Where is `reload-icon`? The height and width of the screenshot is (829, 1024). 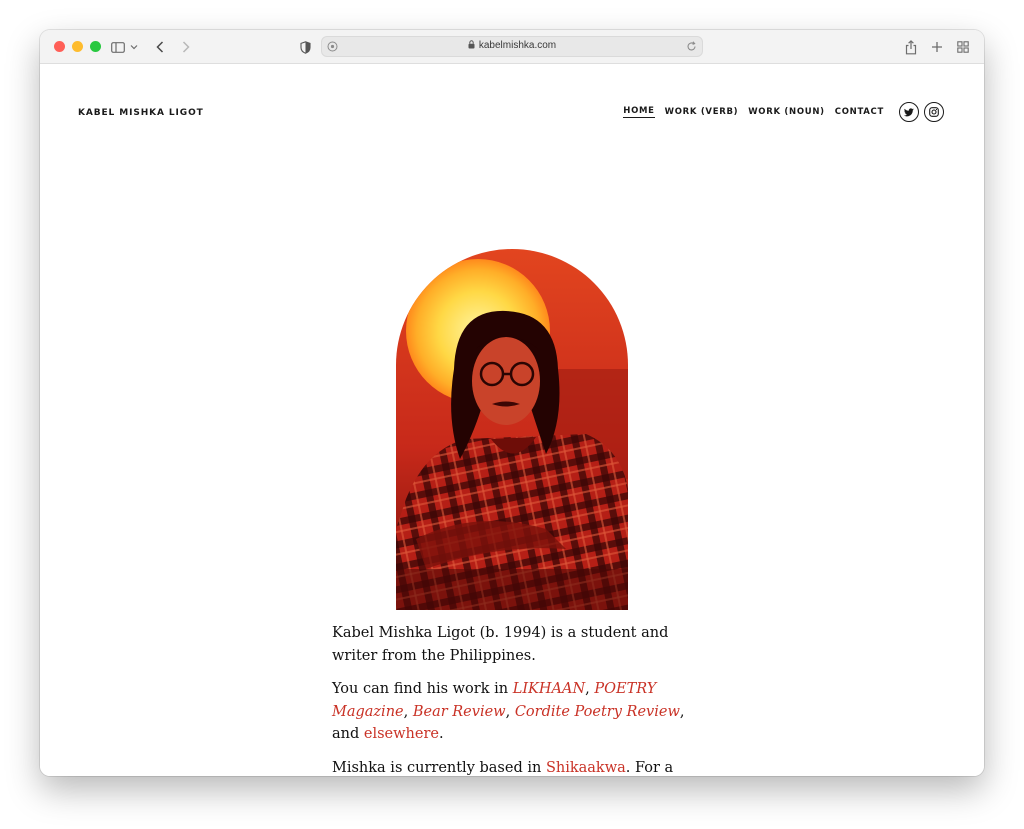
reload-icon is located at coordinates (691, 46).